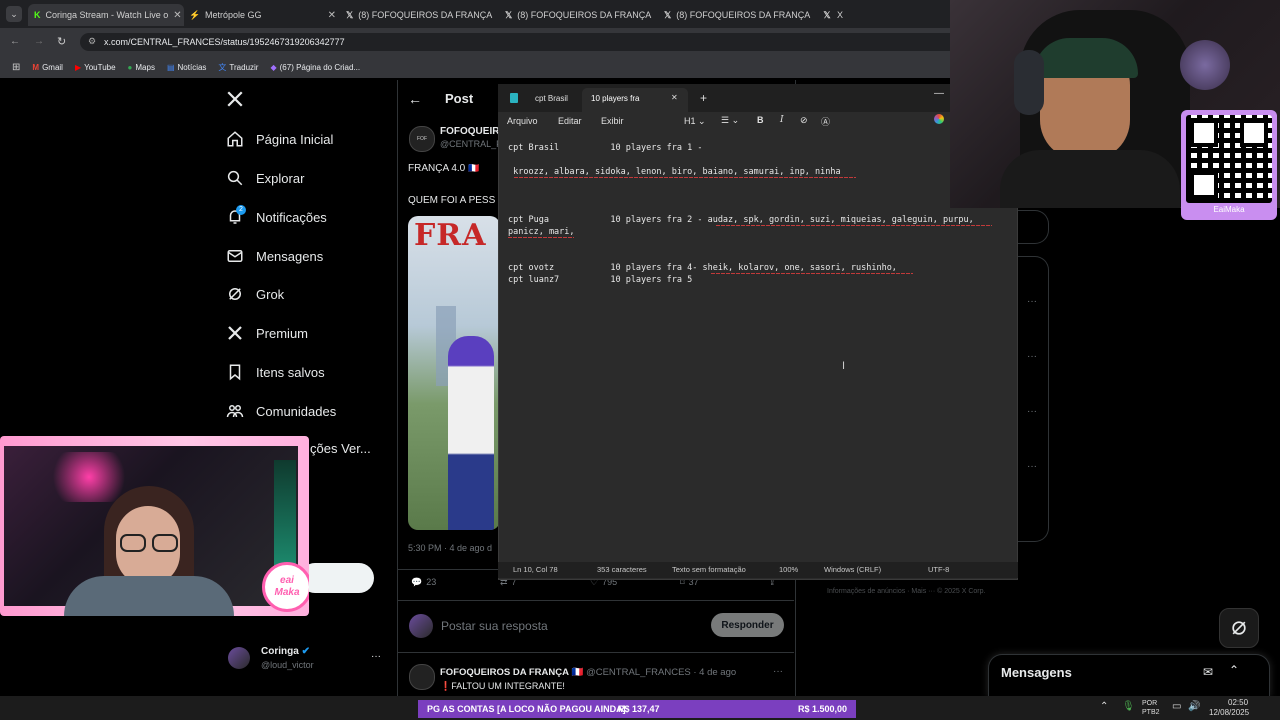  Describe the element at coordinates (397, 388) in the screenshot. I see `column-divider` at that location.